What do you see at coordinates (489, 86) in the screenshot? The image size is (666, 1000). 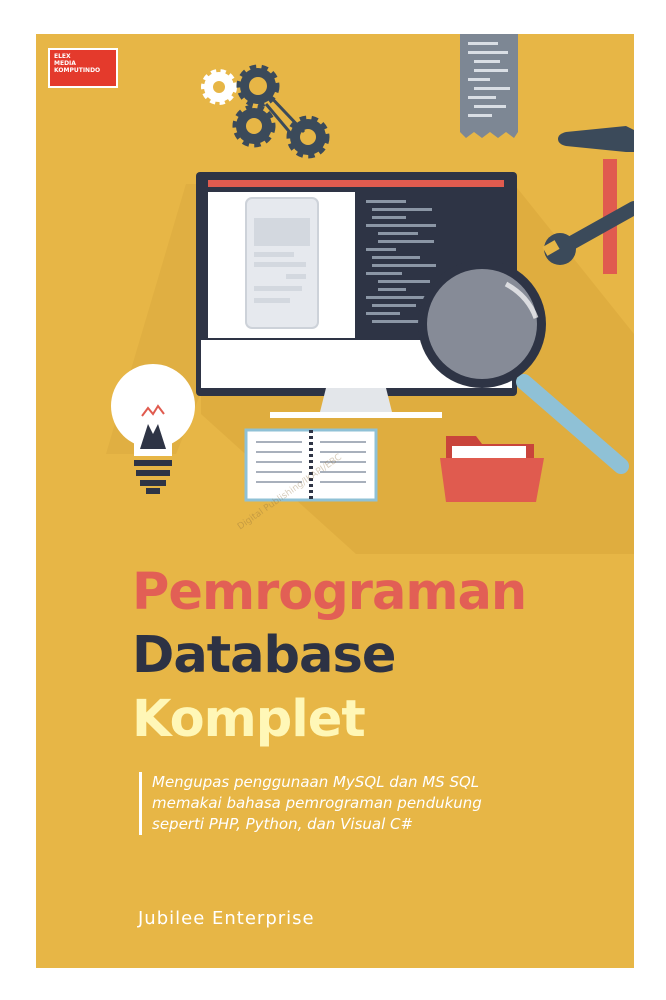 I see `code-document-icon` at bounding box center [489, 86].